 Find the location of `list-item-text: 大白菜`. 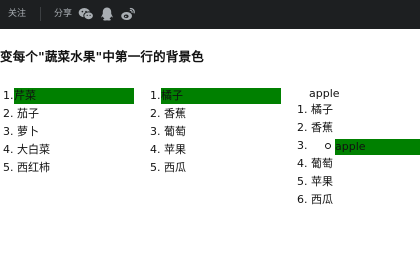

list-item-text: 大白菜 is located at coordinates (33, 149).